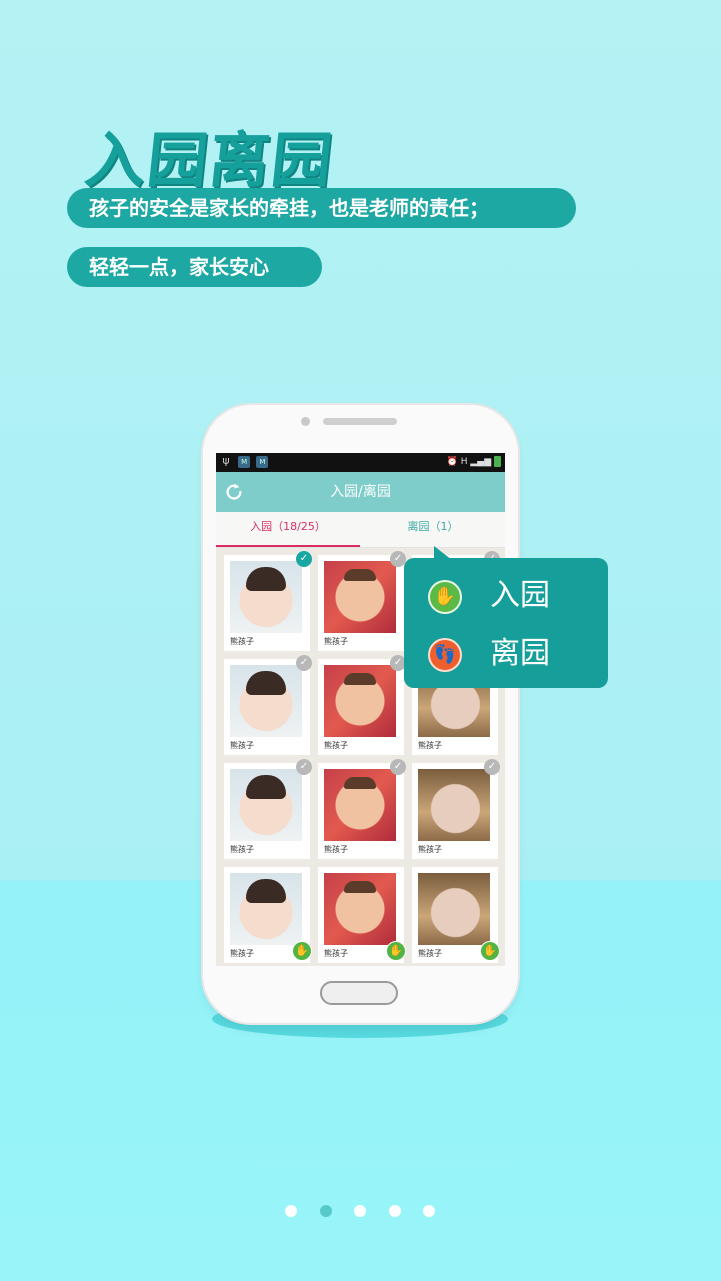 This screenshot has height=1281, width=721. I want to click on signal-bars-icon: ▂▄▆, so click(481, 462).